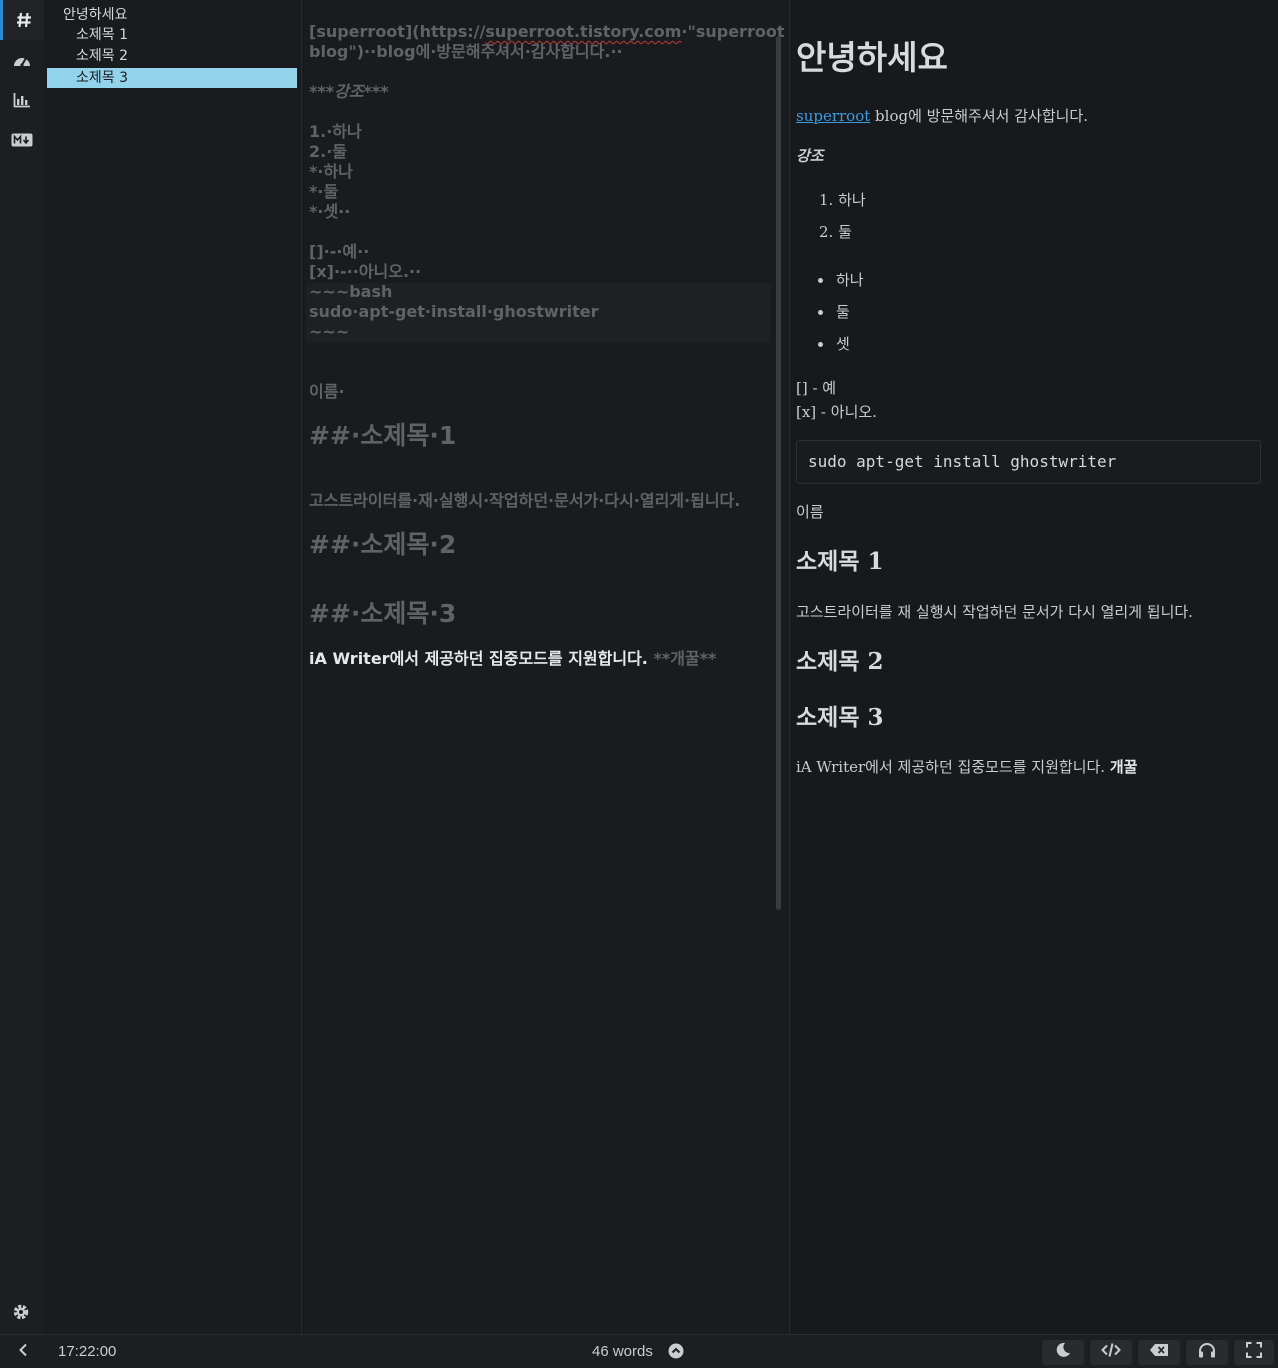 The height and width of the screenshot is (1368, 1278). I want to click on cheatsheet-tab, so click(22, 140).